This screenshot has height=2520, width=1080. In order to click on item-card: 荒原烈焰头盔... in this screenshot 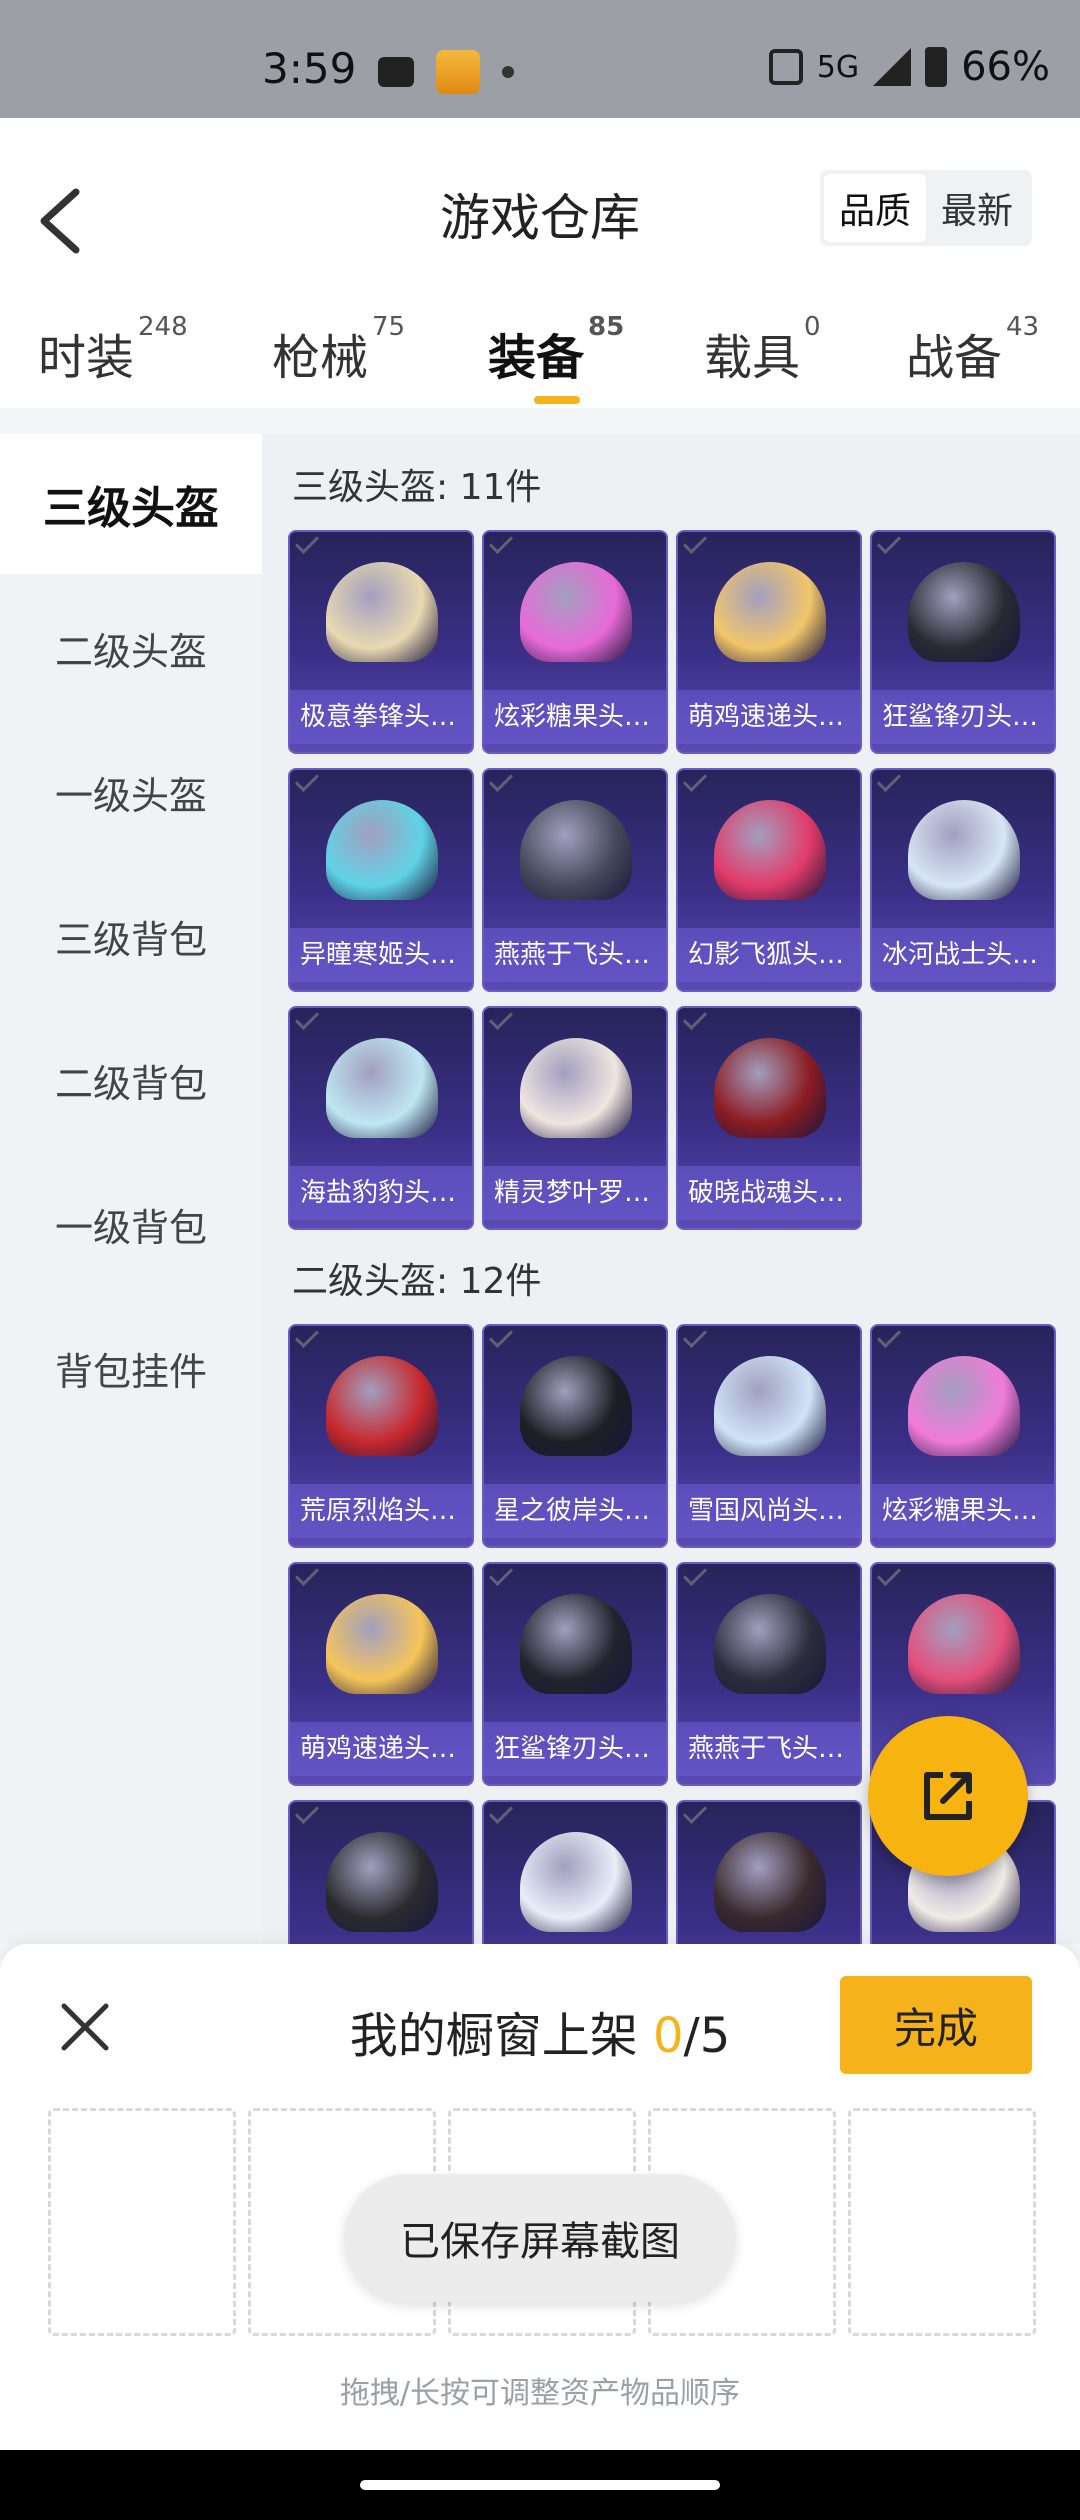, I will do `click(381, 1436)`.